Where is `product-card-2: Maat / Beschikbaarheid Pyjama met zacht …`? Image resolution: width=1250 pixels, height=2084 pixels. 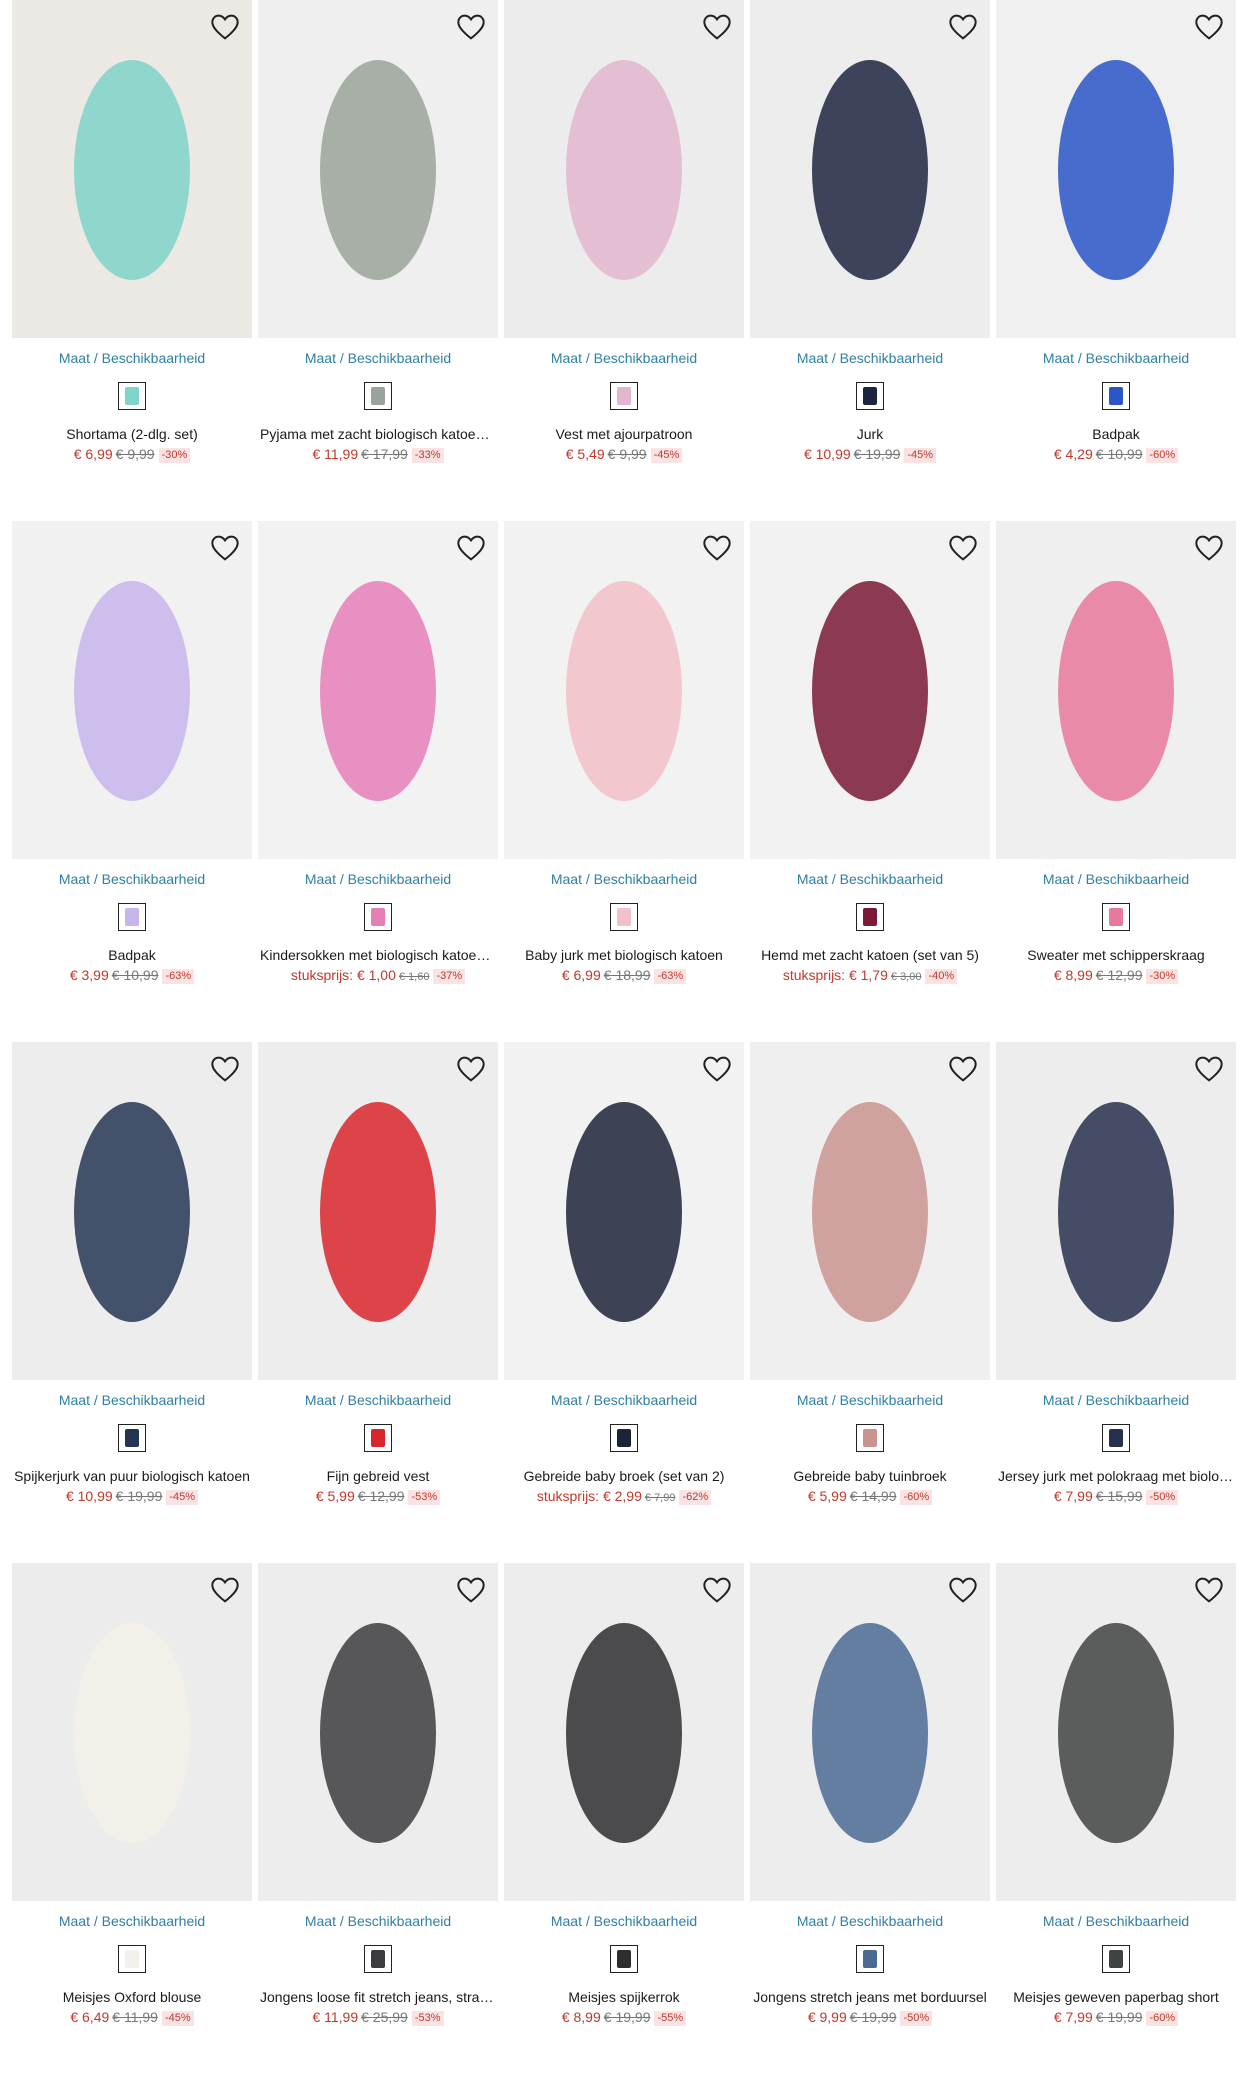 product-card-2: Maat / Beschikbaarheid Pyjama met zacht … is located at coordinates (378, 260).